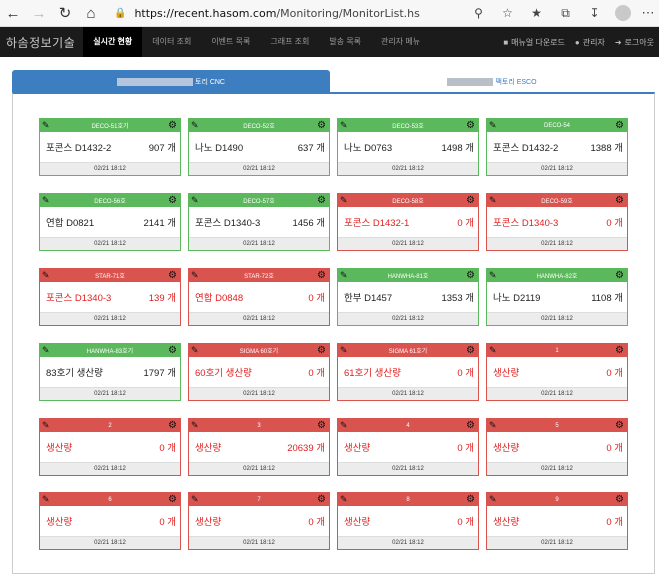 The height and width of the screenshot is (577, 659). Describe the element at coordinates (648, 13) in the screenshot. I see `more-icon: ⋯` at that location.